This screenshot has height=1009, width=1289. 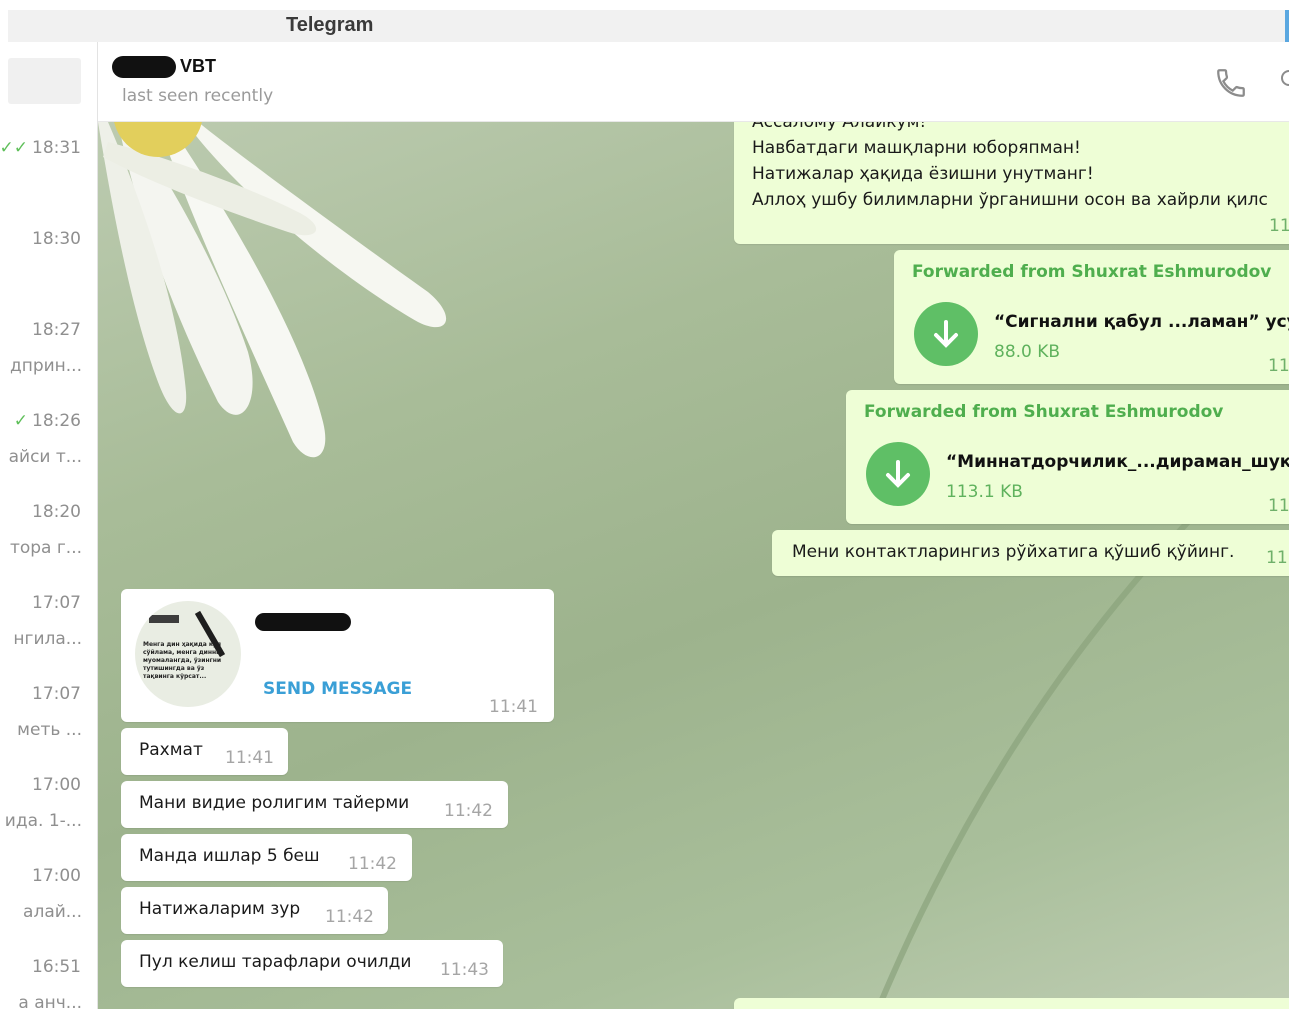 What do you see at coordinates (56, 512) in the screenshot?
I see `chat-time: 18:20` at bounding box center [56, 512].